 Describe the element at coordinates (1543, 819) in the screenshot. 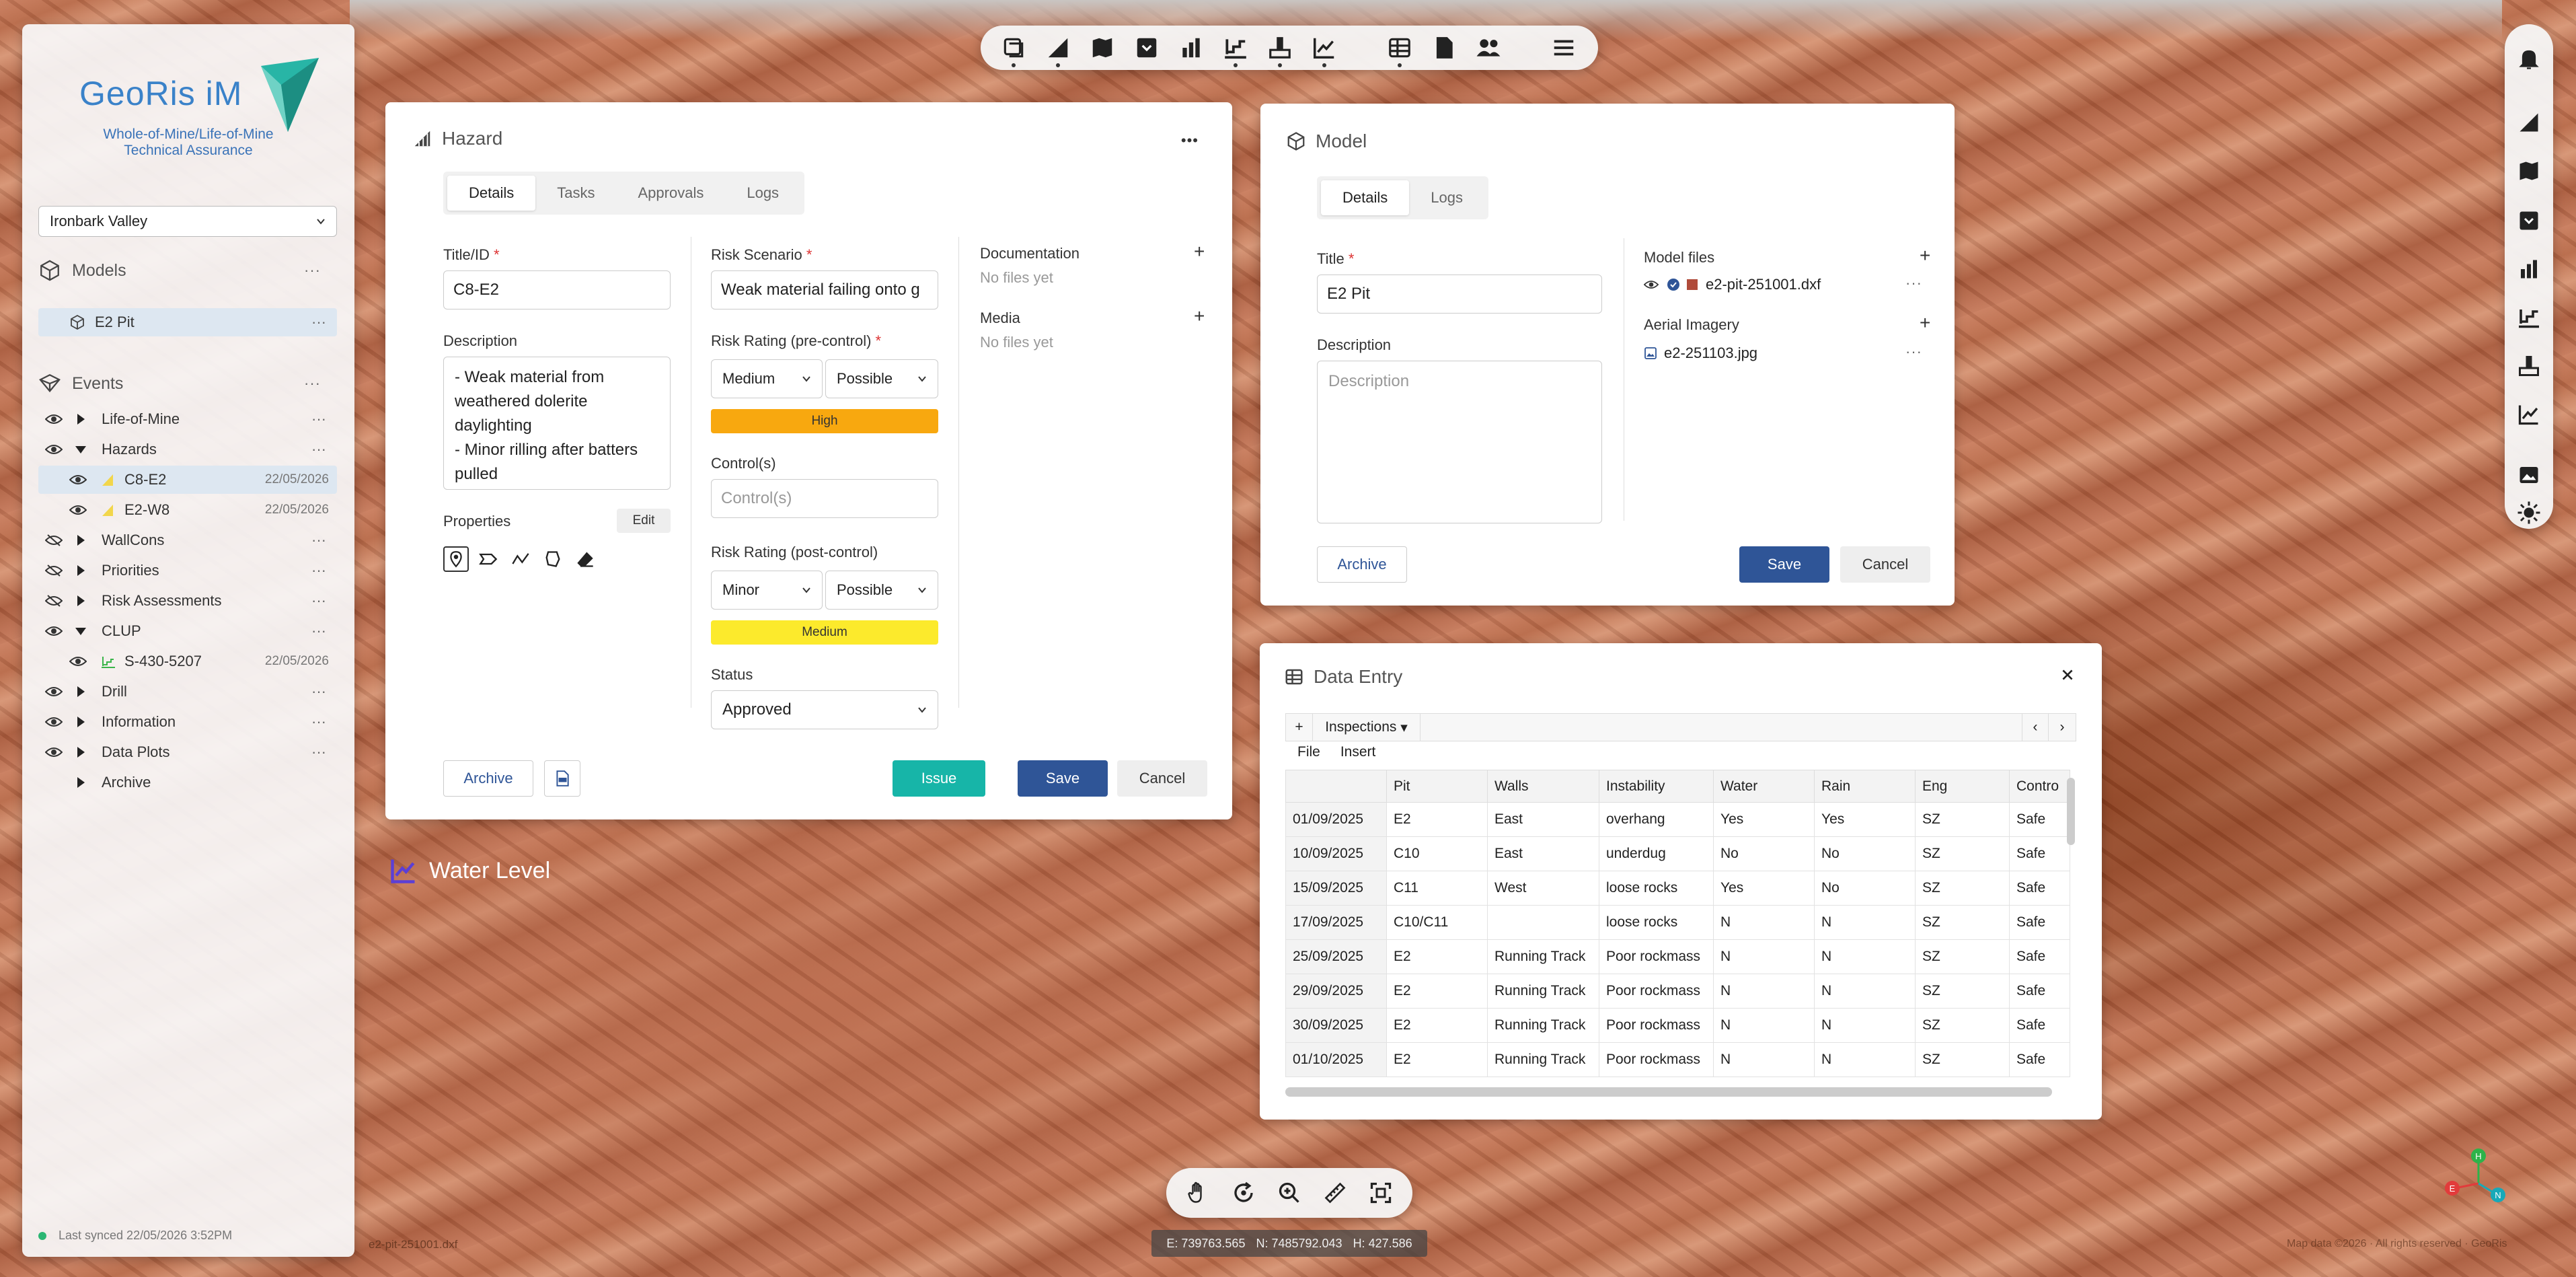

I see `grid-cell: East` at that location.